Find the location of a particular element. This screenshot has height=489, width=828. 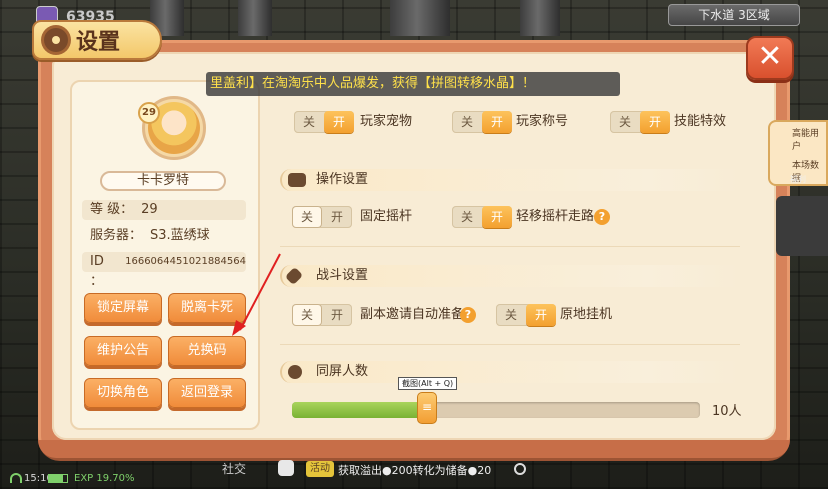

settings-title-tab: 设置 is located at coordinates (97, 40).